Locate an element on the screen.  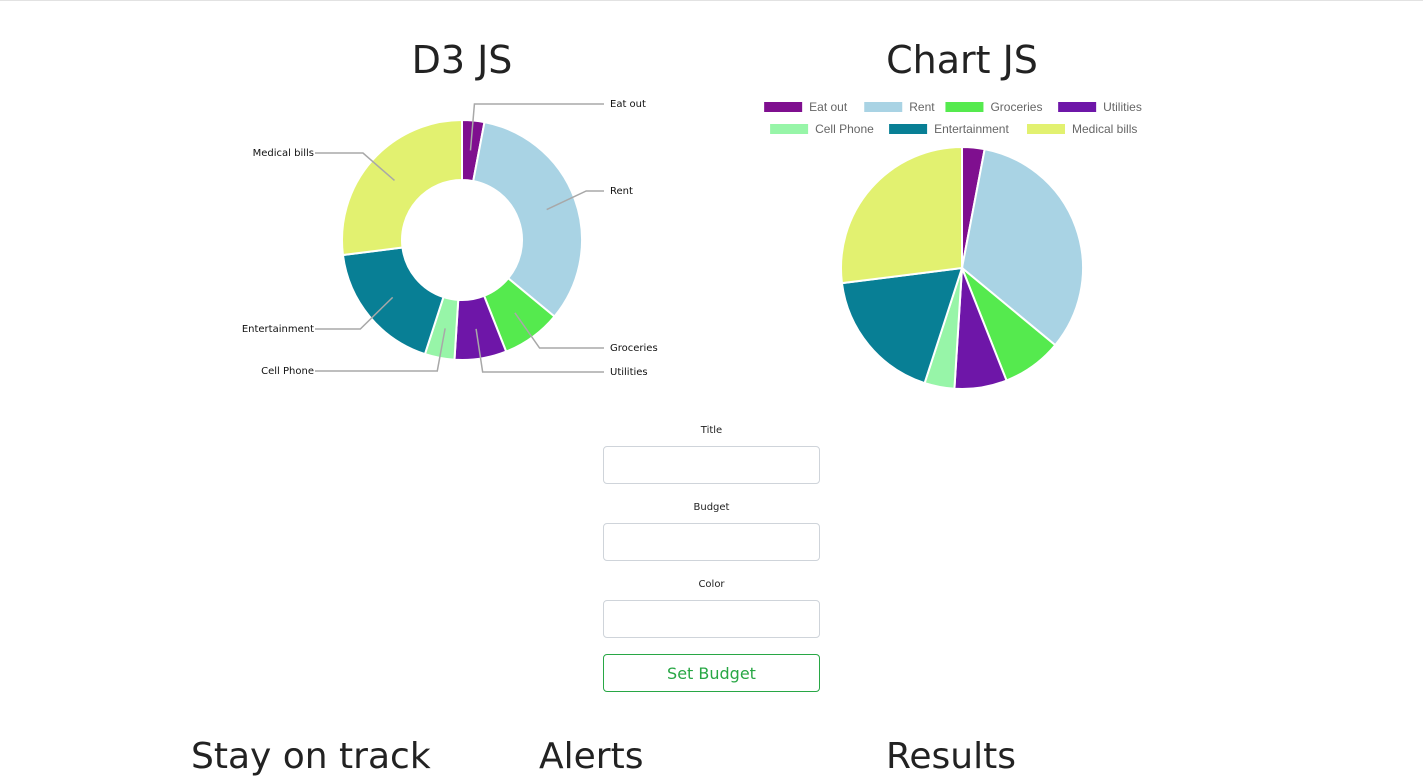
legend-label-eat-out: Eat out is located at coordinates (828, 107).